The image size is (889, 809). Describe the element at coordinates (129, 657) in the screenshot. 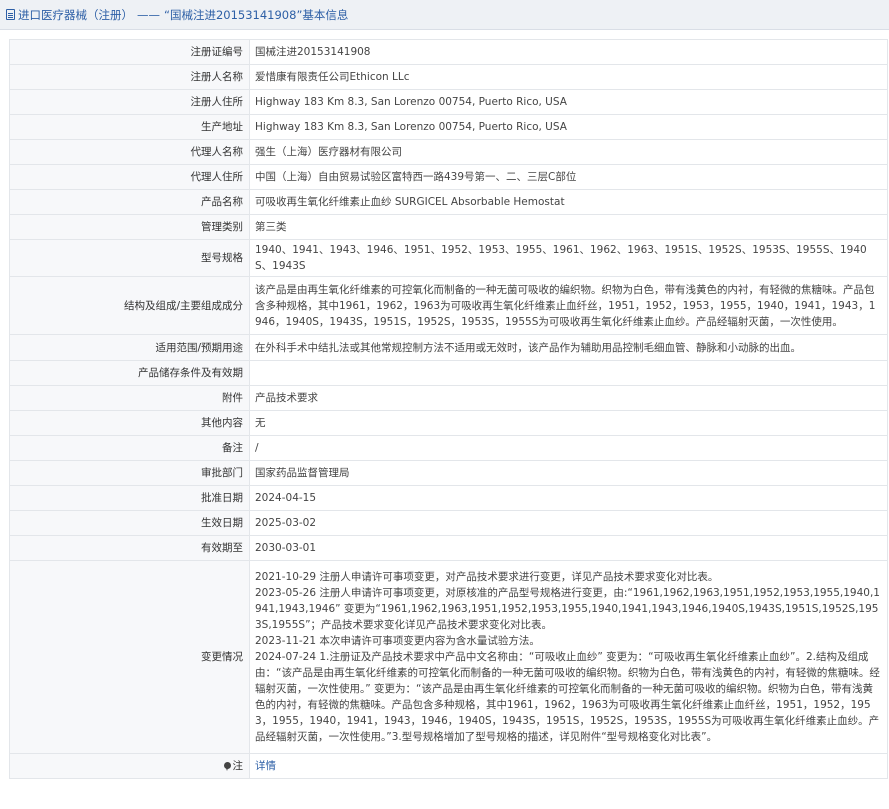

I see `field-label: 变更情况` at that location.